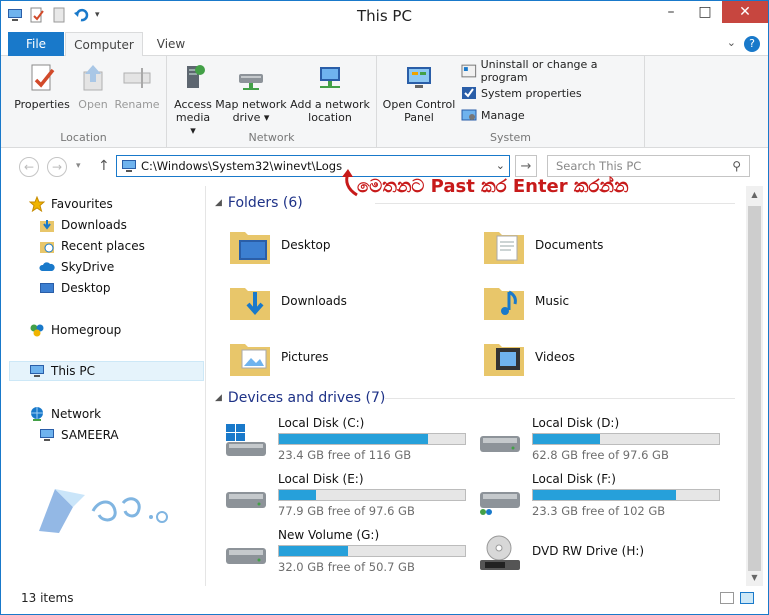  I want to click on network-drive-icon, so click(251, 82).